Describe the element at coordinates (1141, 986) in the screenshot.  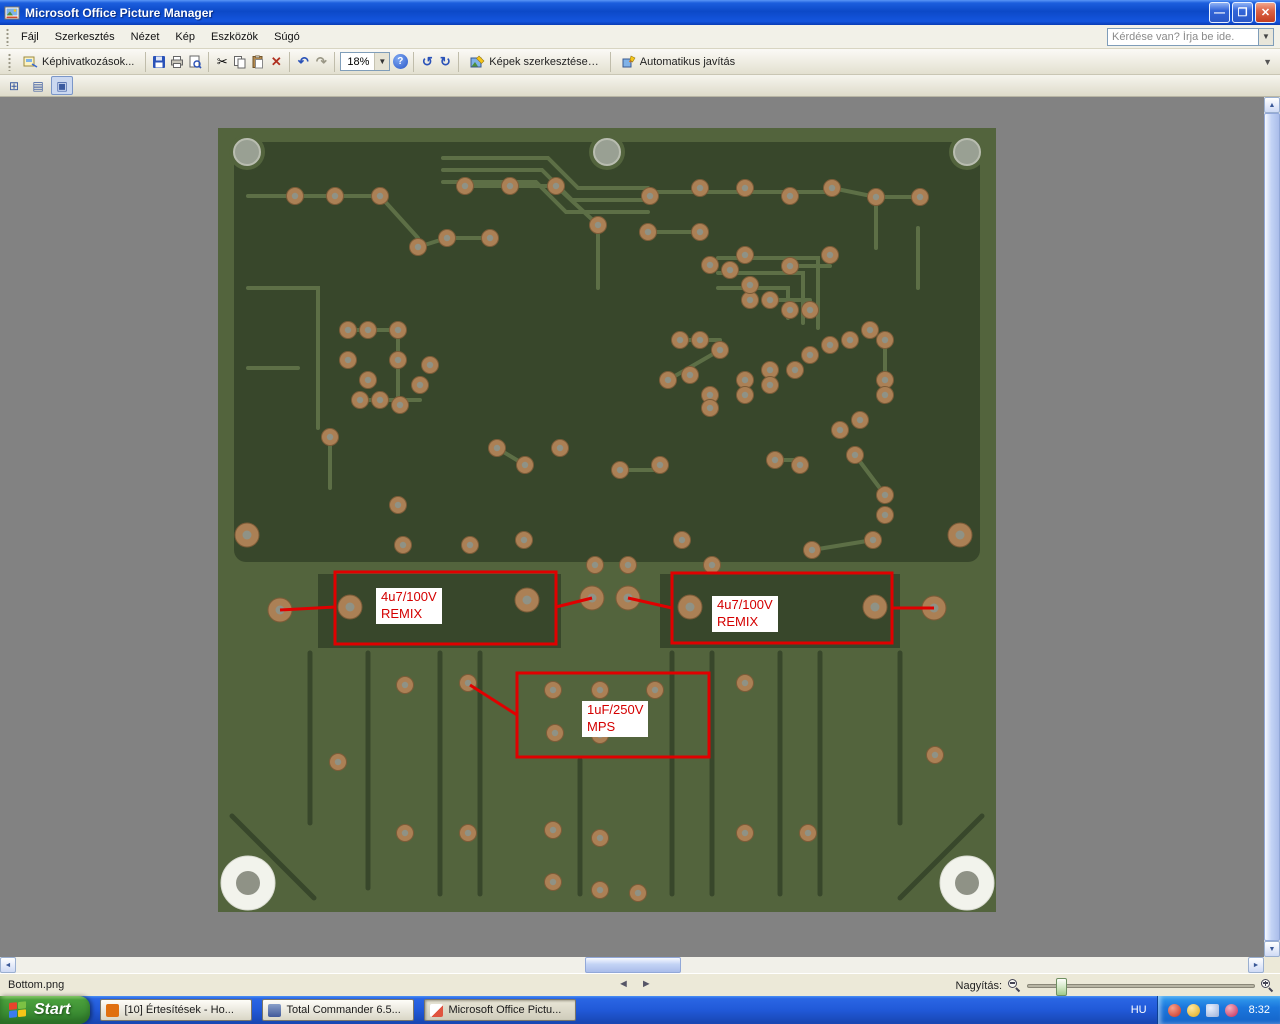
I see `zoom-slider` at that location.